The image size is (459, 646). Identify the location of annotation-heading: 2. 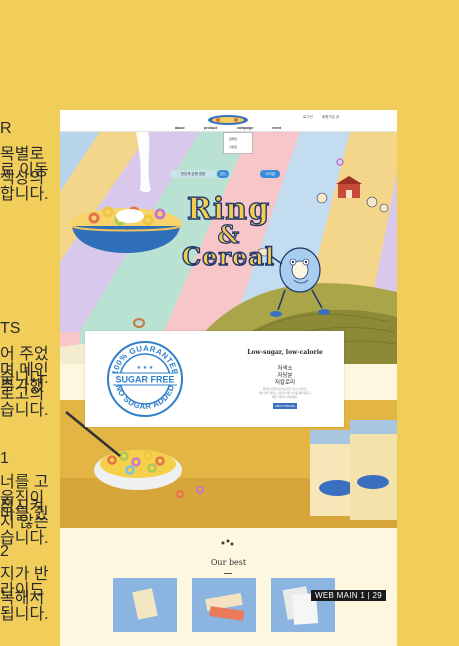
(4, 551).